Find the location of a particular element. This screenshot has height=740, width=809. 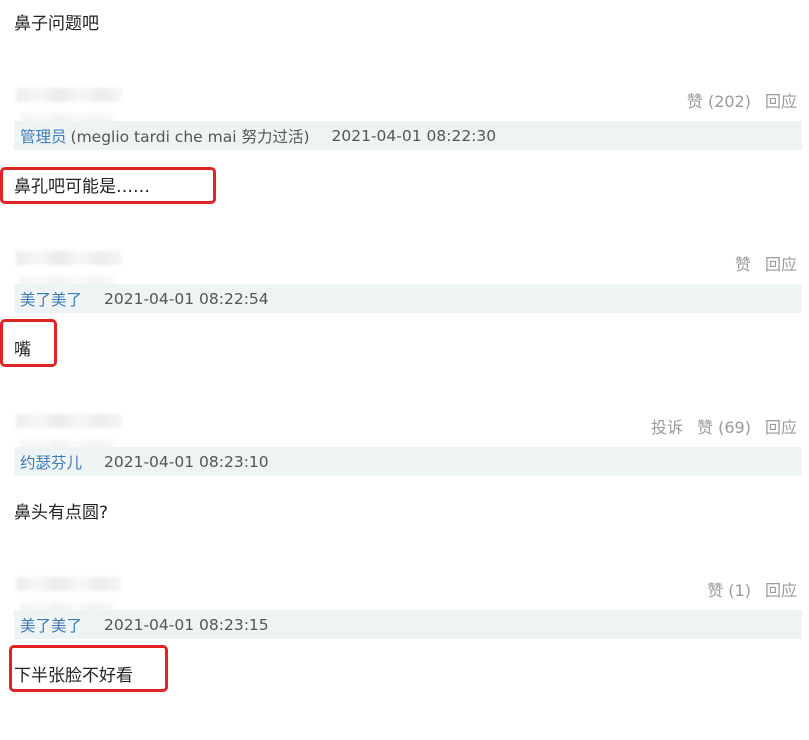

comment-meta: 约瑟芬儿 2021-04-01 08:23:10 is located at coordinates (408, 461).